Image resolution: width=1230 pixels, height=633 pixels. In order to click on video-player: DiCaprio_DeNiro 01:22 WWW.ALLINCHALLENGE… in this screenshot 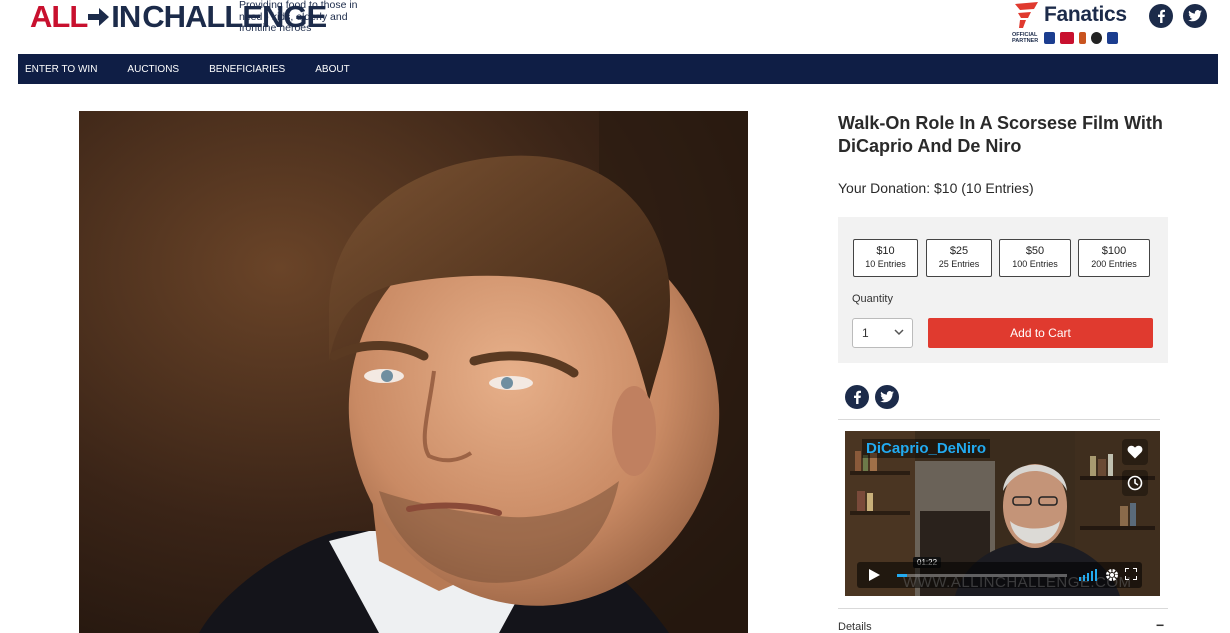, I will do `click(1002, 513)`.